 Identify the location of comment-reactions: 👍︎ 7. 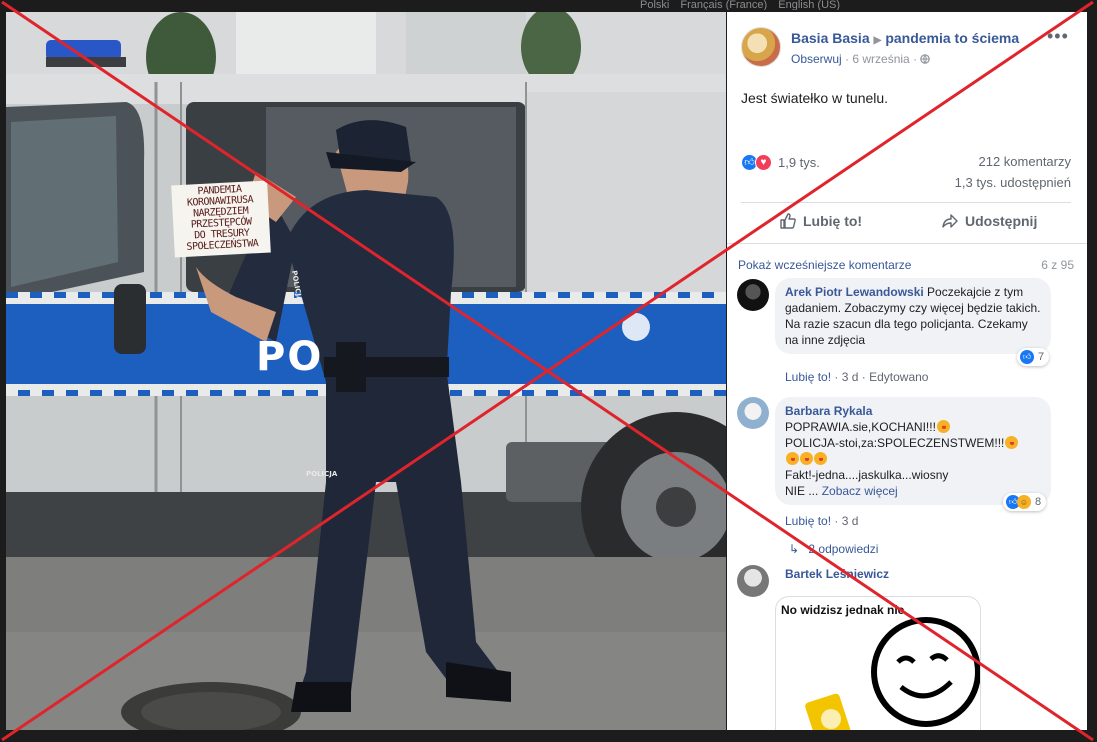
(1033, 357).